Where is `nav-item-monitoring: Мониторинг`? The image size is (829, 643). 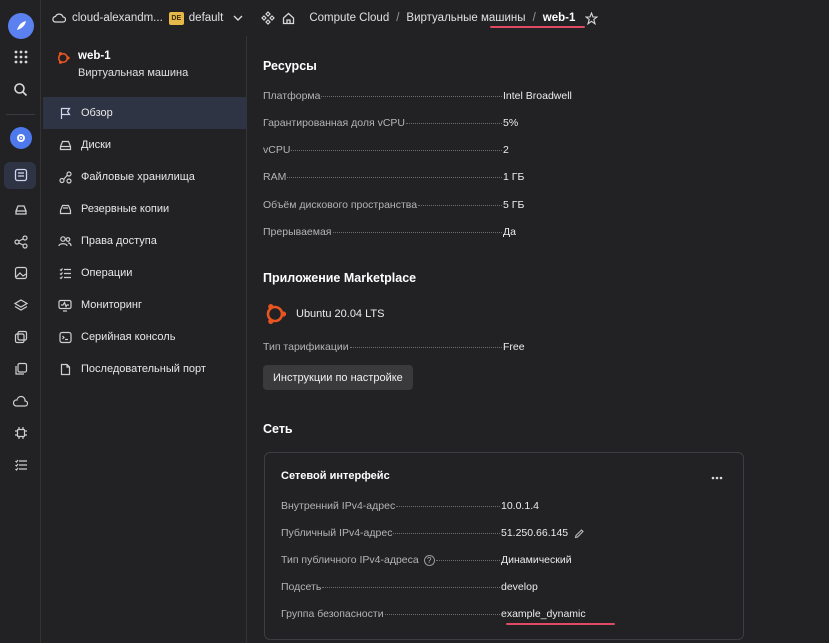
nav-item-monitoring: Мониторинг is located at coordinates (145, 305).